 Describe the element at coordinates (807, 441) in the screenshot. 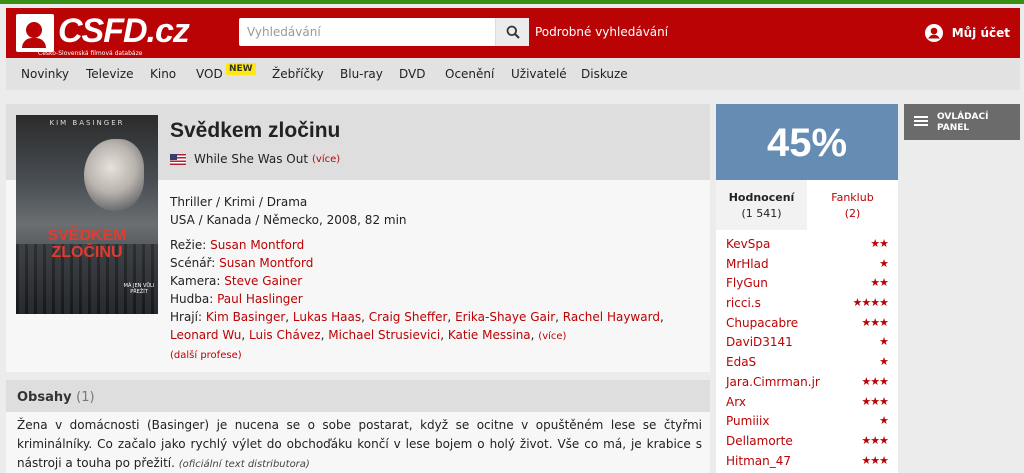

I see `user-rating-row: Dellamorte ★★★` at that location.